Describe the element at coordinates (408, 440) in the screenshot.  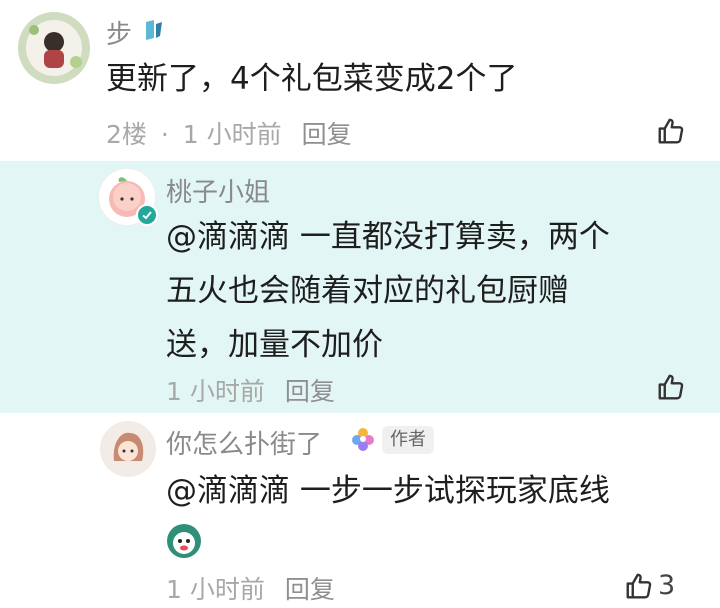
I see `author-badge: 作者` at that location.